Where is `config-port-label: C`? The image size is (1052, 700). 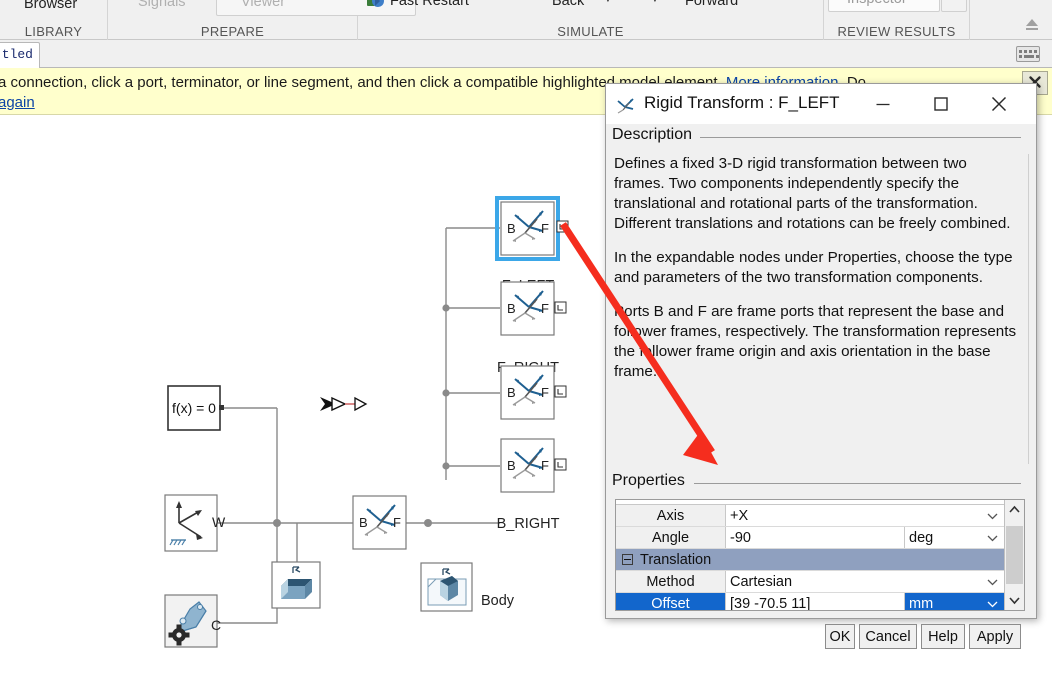 config-port-label: C is located at coordinates (216, 625).